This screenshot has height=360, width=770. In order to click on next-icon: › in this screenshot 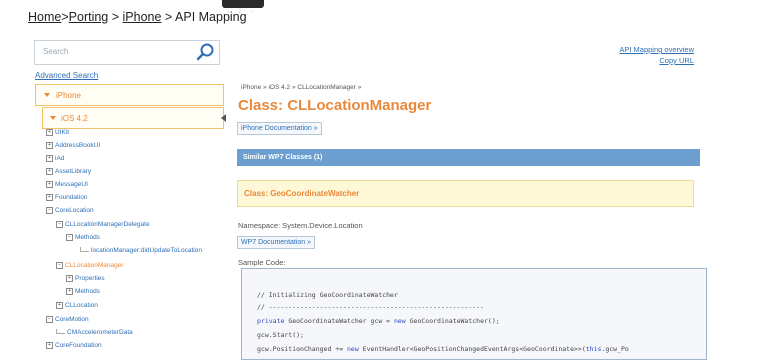, I will do `click(252, 12)`.